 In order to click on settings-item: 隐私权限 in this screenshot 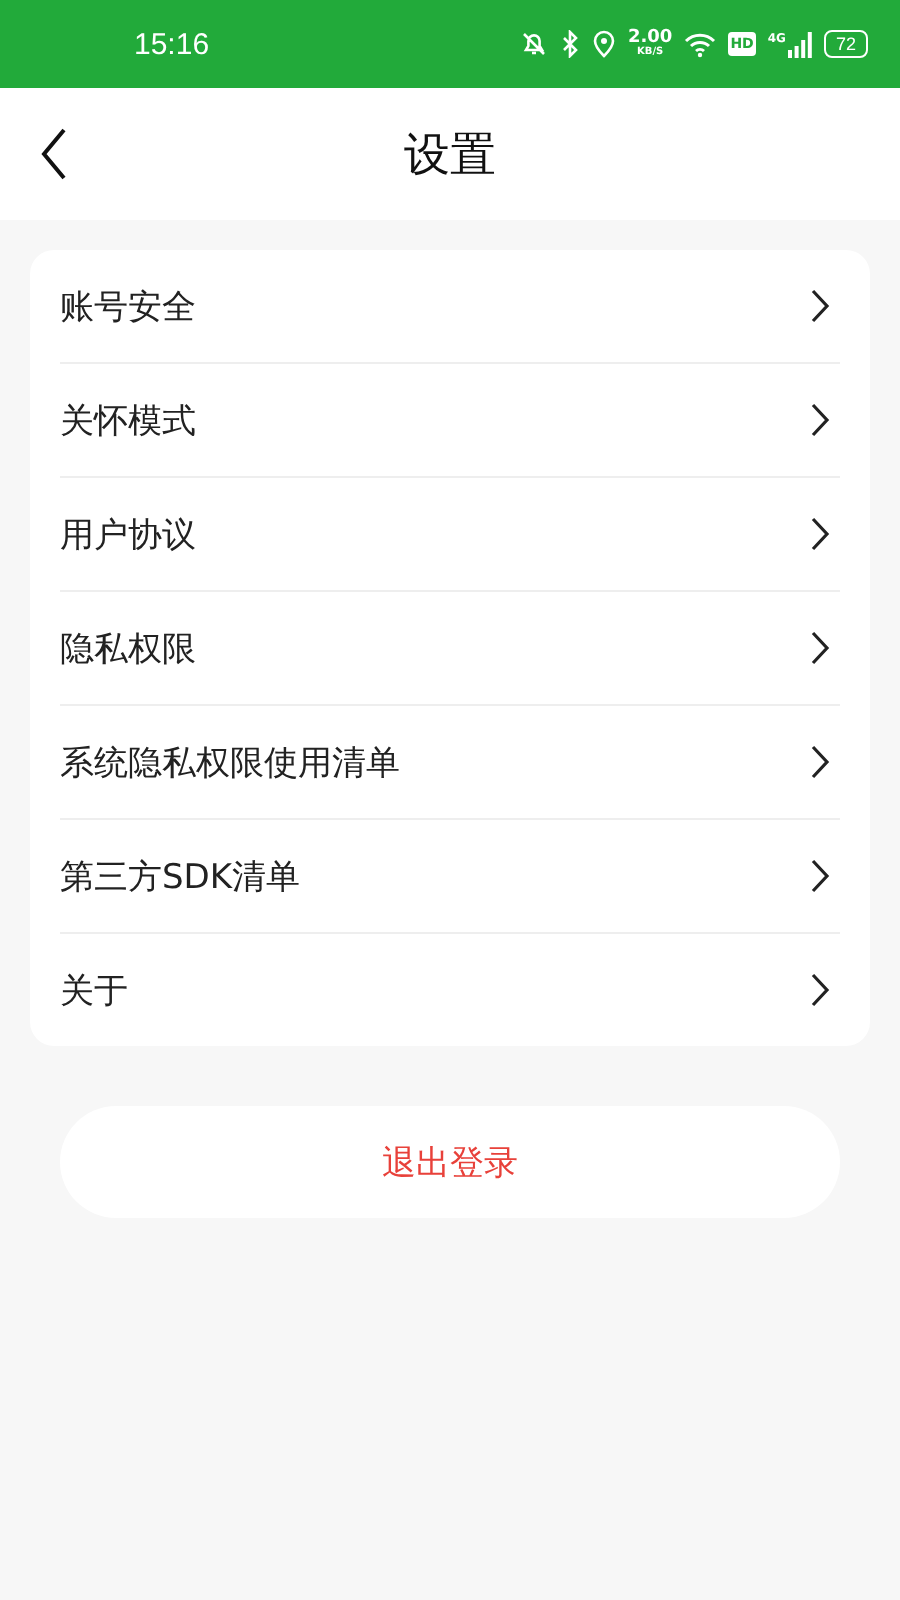, I will do `click(450, 649)`.